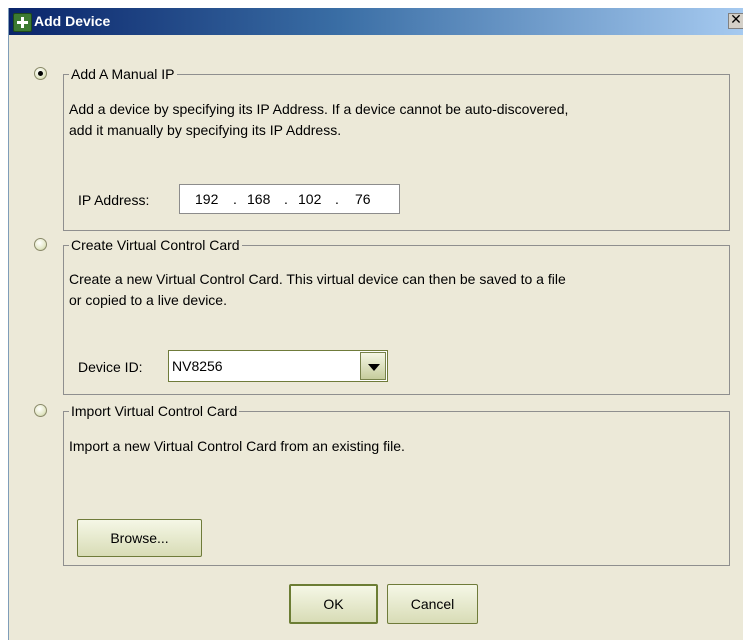 This screenshot has height=640, width=743. I want to click on ip-octet-2: 168, so click(258, 199).